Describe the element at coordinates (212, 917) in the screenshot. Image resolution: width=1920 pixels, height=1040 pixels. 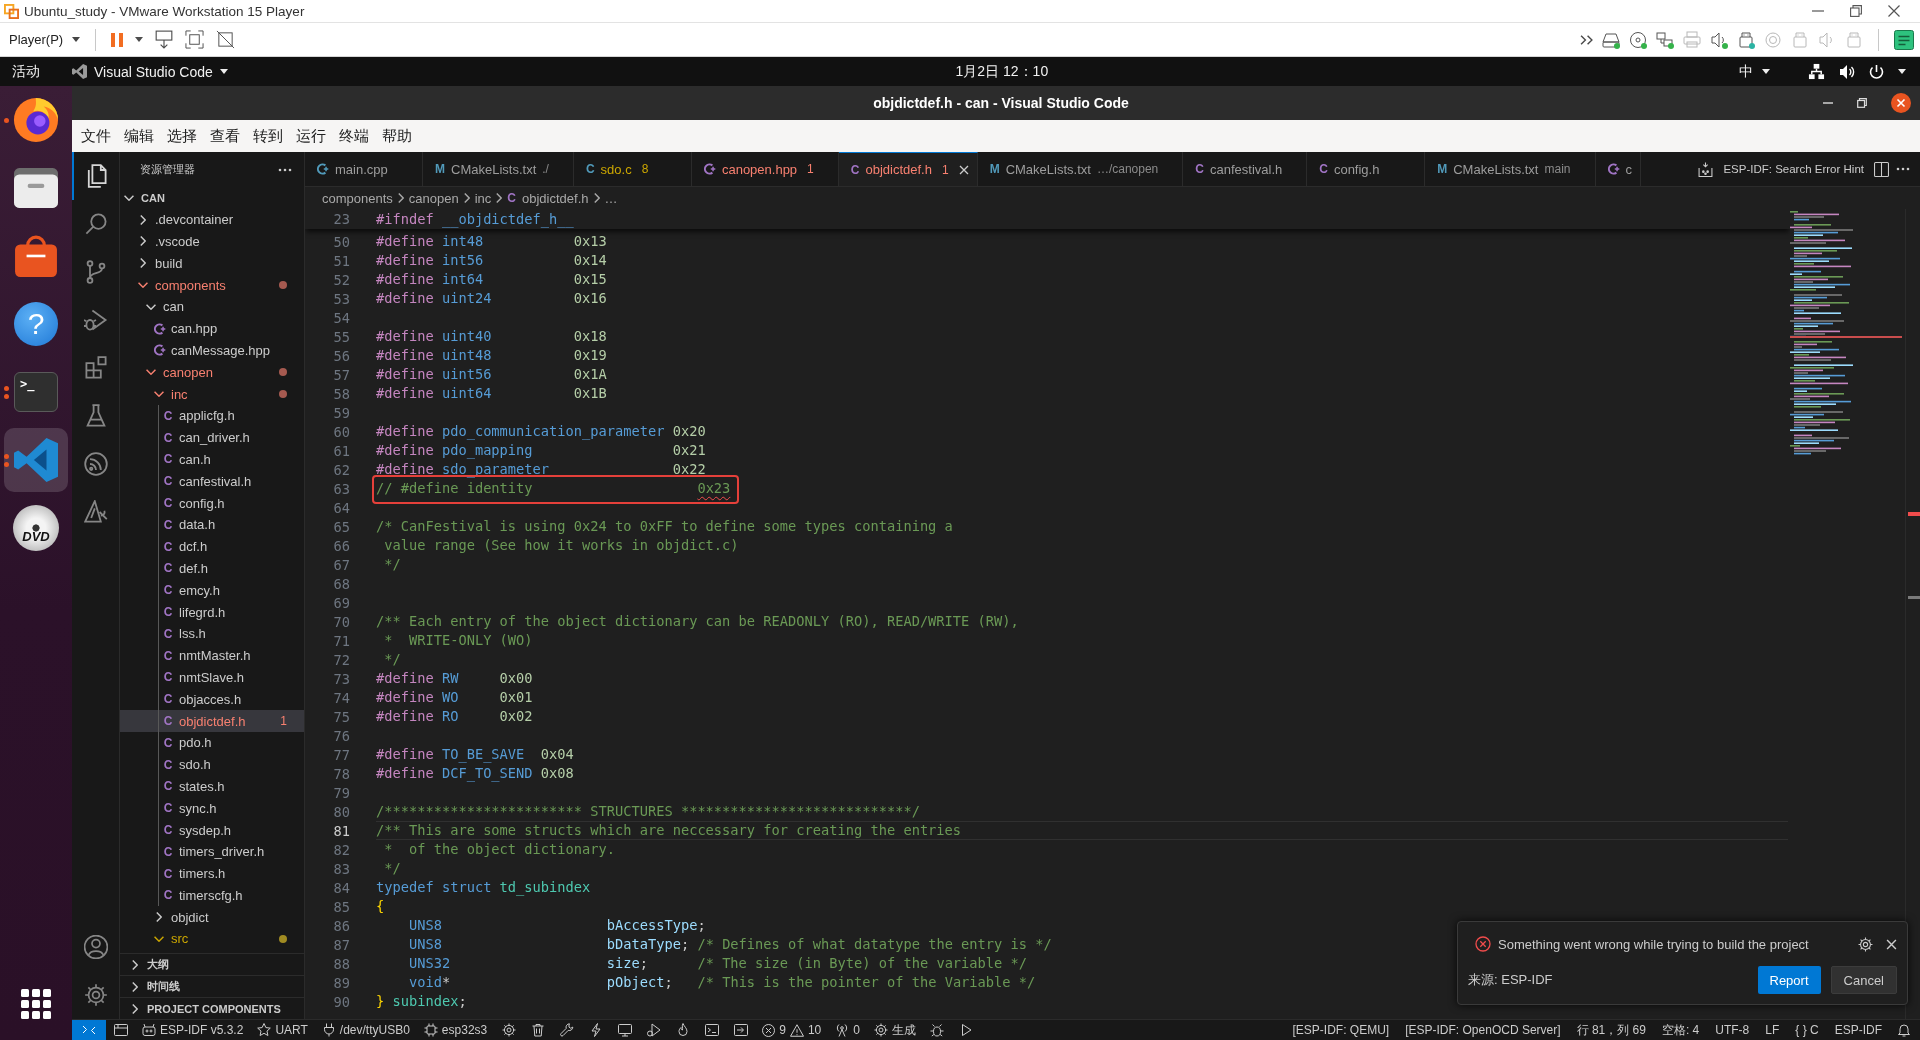
I see `tree-item: objdict` at that location.